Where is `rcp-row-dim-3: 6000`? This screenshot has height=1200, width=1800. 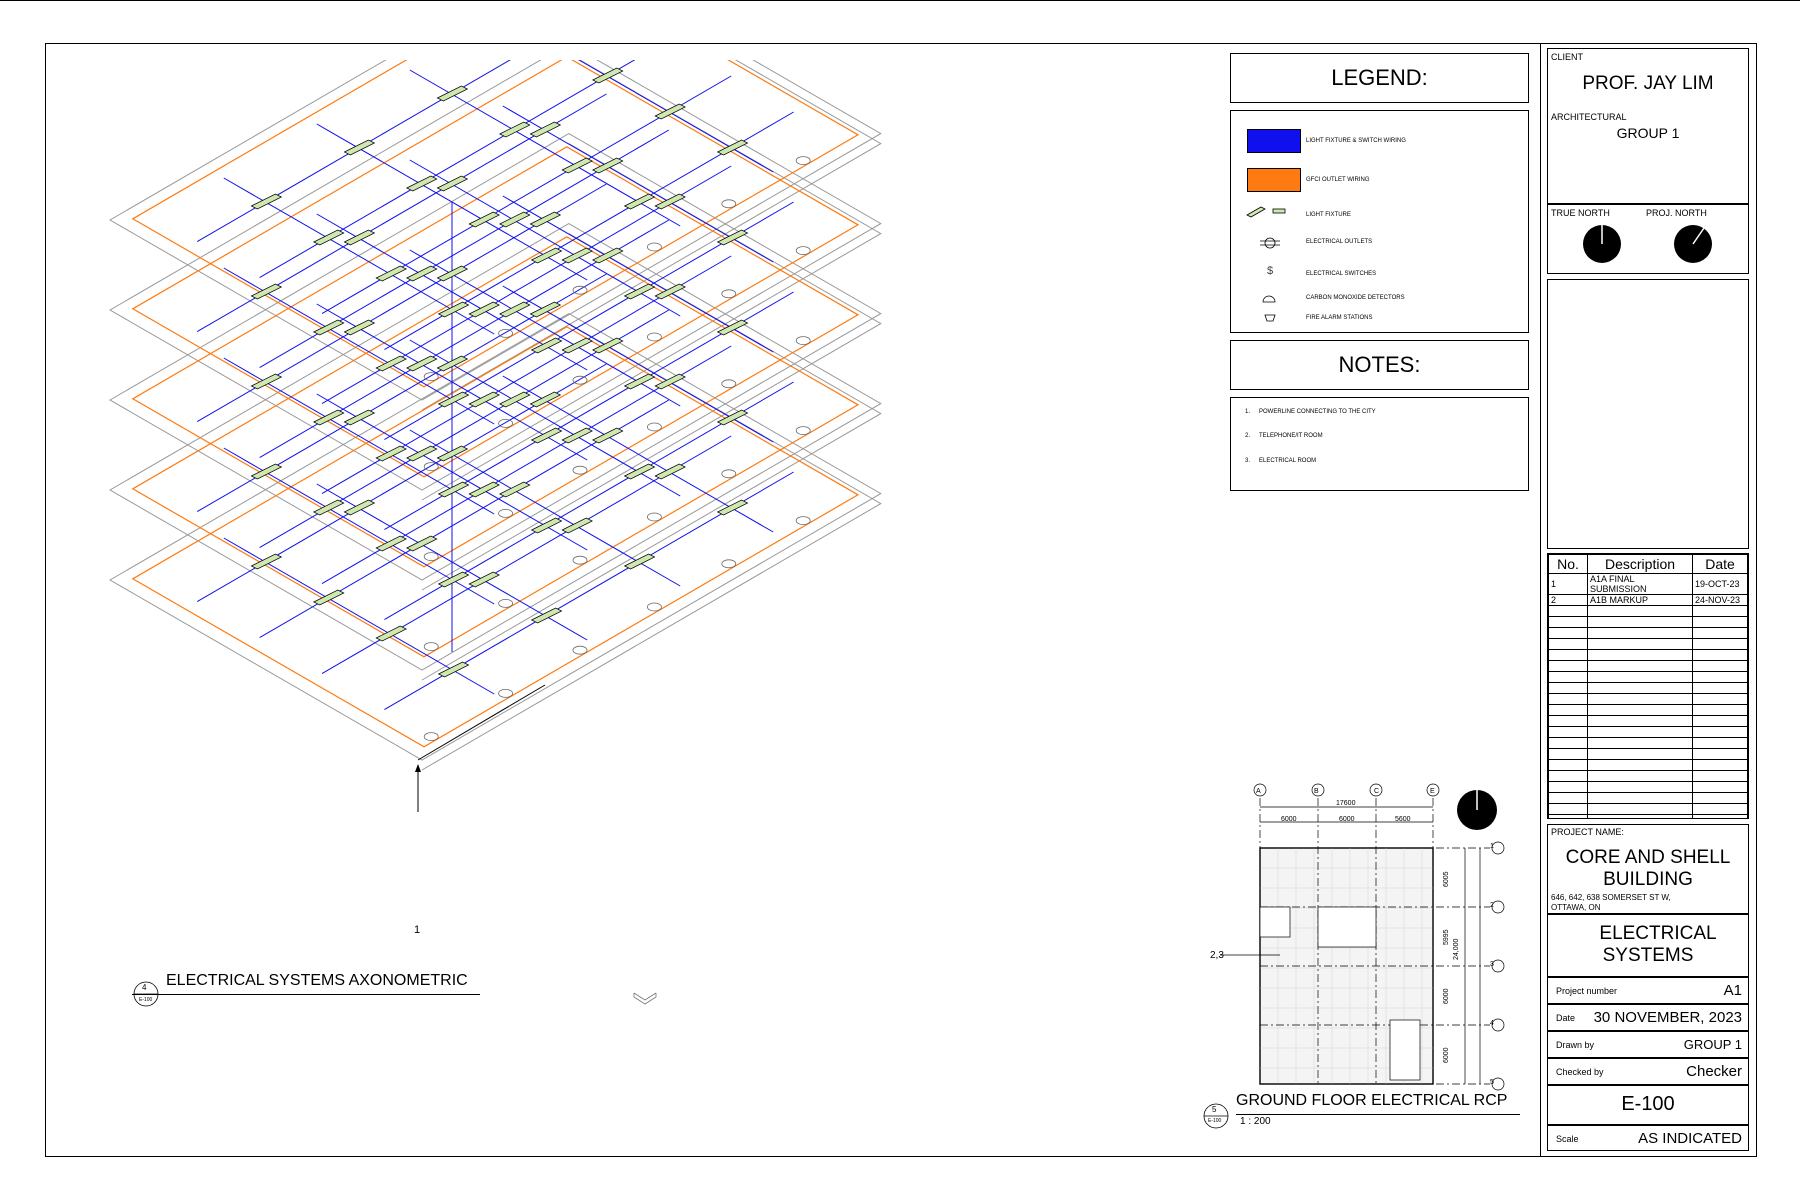
rcp-row-dim-3: 6000 is located at coordinates (1446, 996).